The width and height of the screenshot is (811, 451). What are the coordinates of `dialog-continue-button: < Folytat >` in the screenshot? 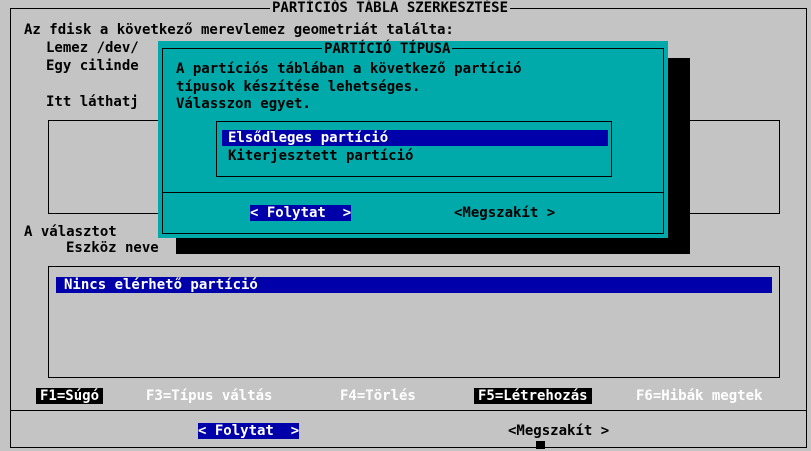 It's located at (301, 213).